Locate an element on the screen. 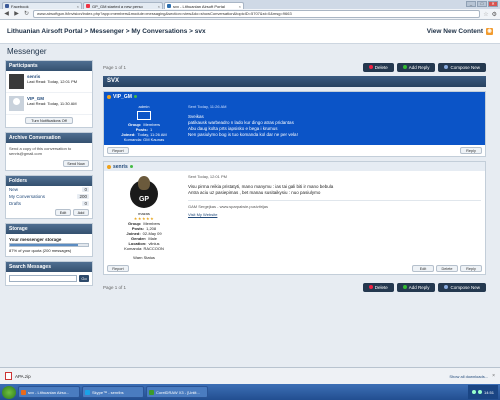 This screenshot has height=400, width=500. reload-icon: ↻ is located at coordinates (26, 14).